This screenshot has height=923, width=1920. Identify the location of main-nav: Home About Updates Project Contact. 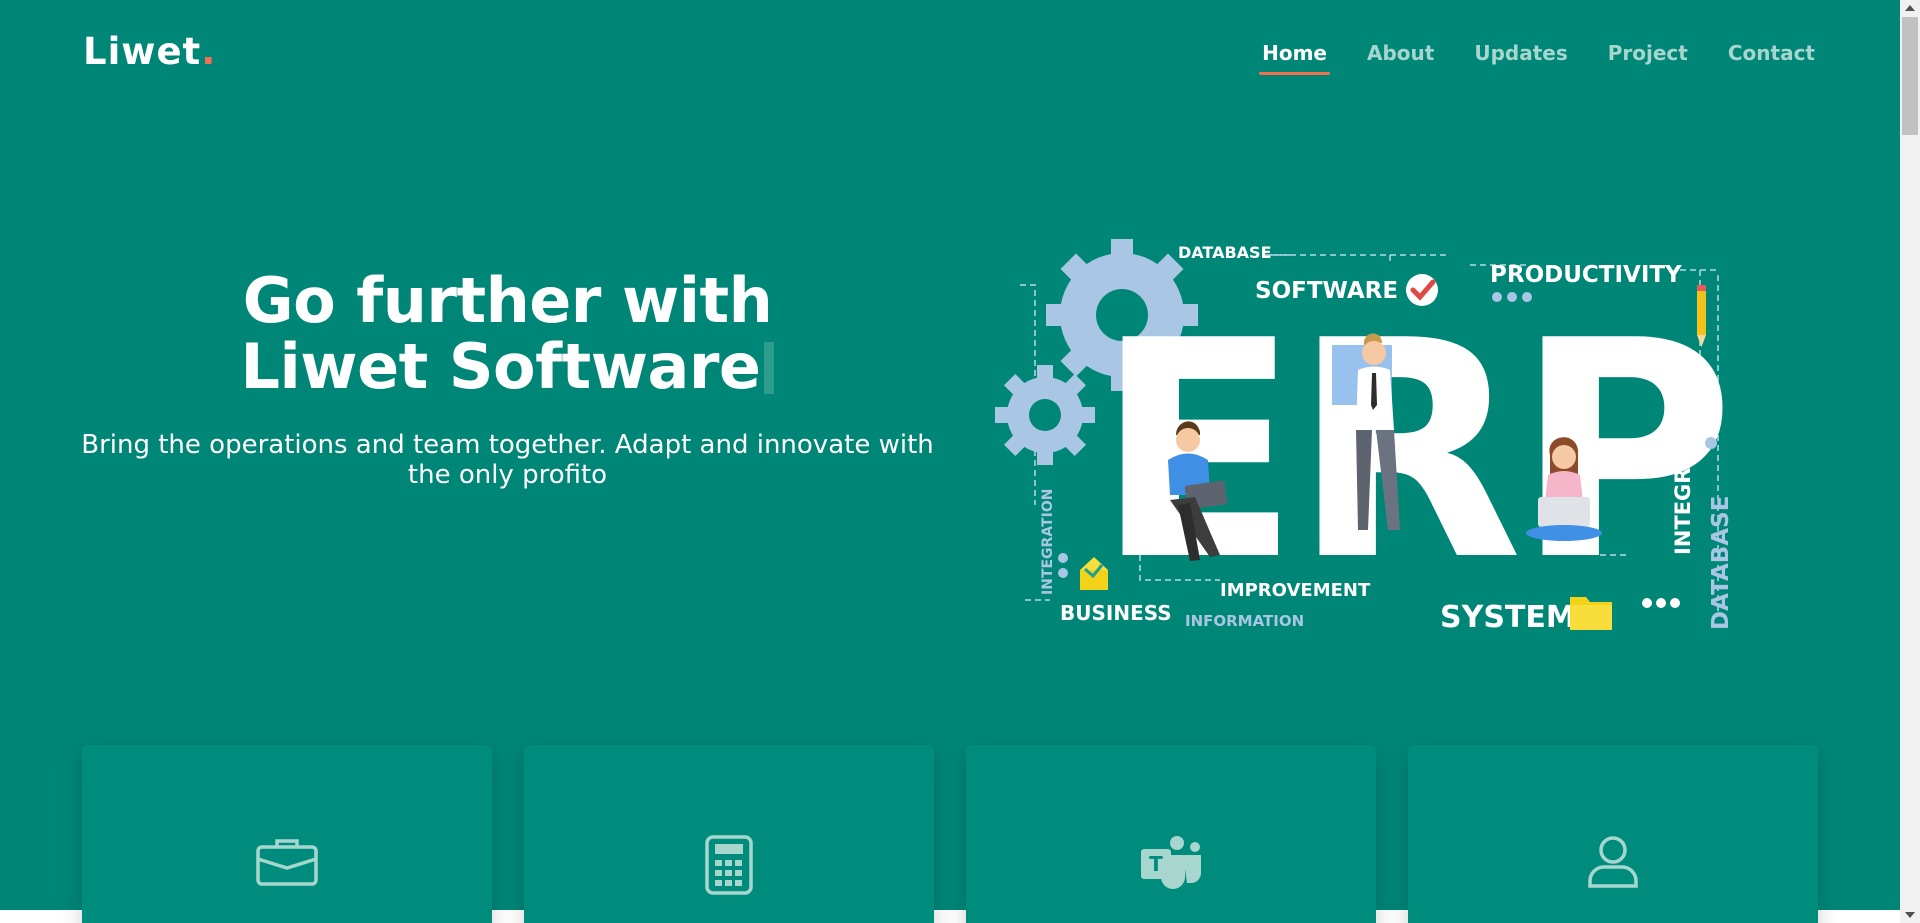
(1518, 58).